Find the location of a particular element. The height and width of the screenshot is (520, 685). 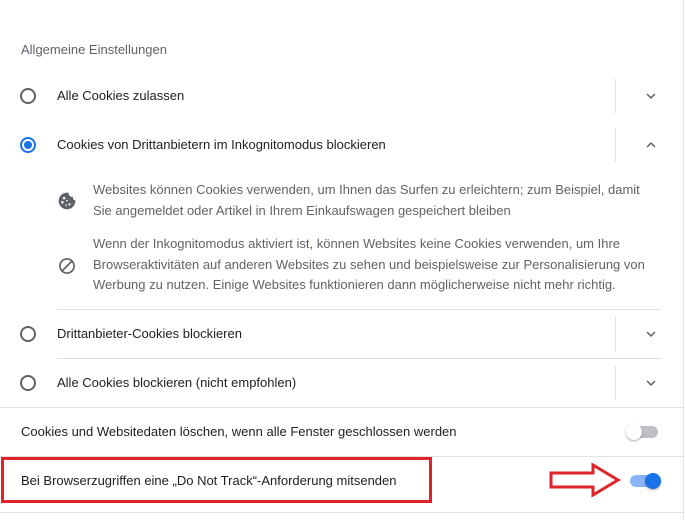

block-icon is located at coordinates (67, 266).